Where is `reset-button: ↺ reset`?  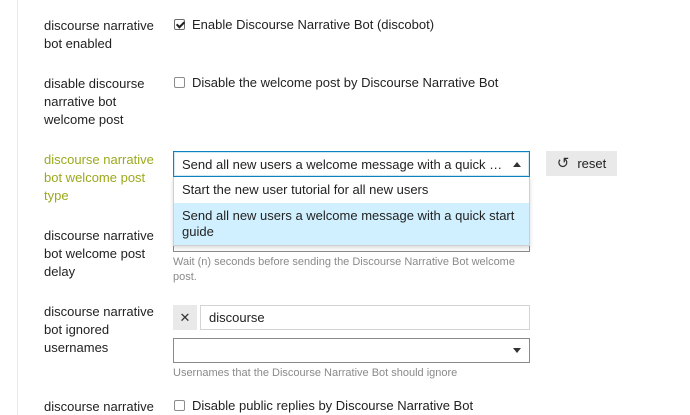
reset-button: ↺ reset is located at coordinates (581, 163).